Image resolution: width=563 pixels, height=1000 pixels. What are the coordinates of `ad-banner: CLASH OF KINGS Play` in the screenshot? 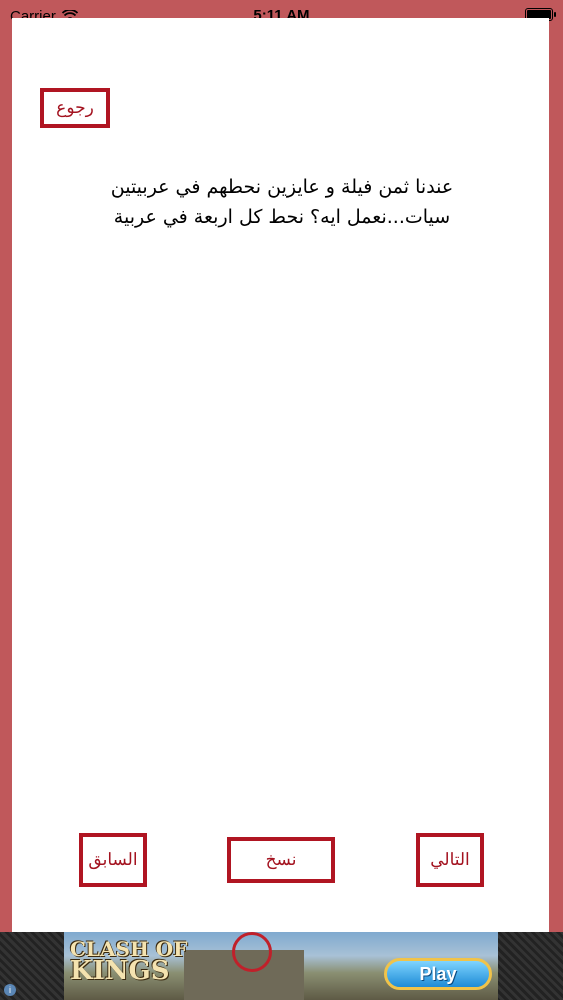 It's located at (281, 966).